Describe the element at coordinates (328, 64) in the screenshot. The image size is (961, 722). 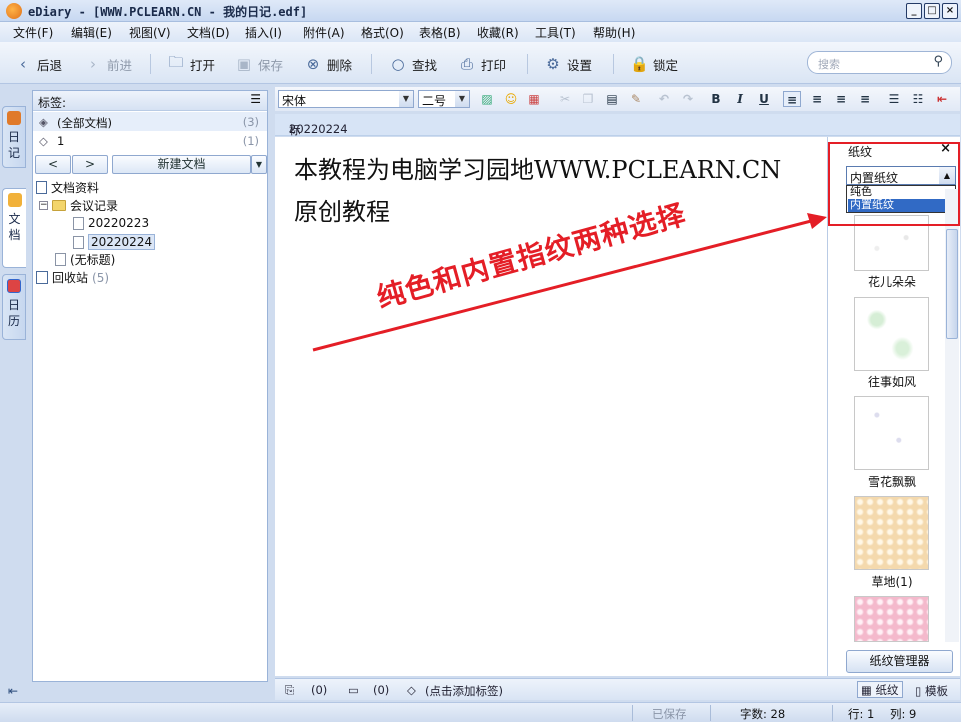
I see `delete-button: ⊗ 删除` at that location.